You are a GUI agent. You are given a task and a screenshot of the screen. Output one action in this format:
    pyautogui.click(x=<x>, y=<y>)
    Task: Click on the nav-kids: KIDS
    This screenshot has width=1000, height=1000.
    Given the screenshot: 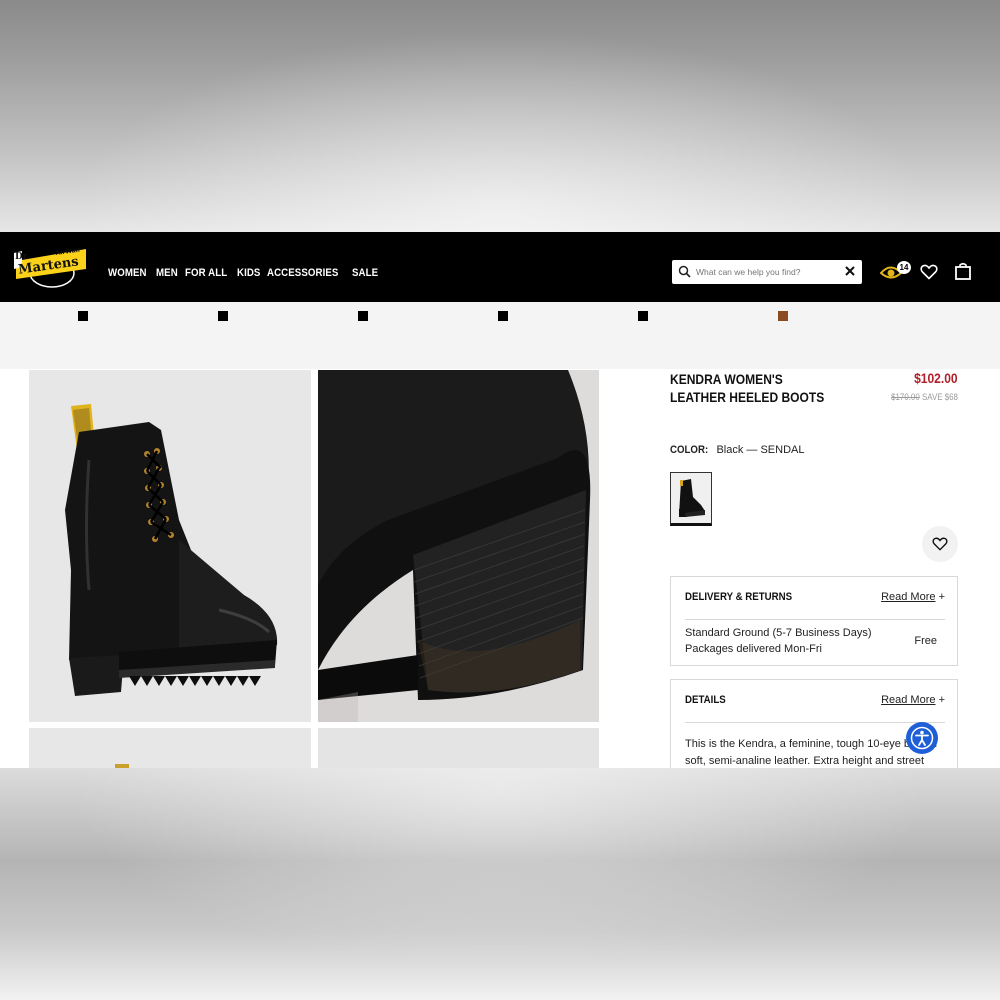 What is the action you would take?
    pyautogui.click(x=248, y=273)
    